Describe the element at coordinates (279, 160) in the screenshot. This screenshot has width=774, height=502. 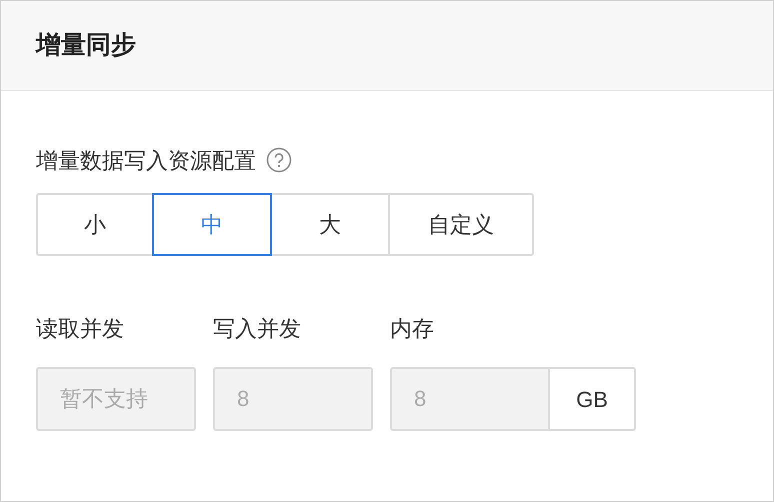
I see `help-icon` at that location.